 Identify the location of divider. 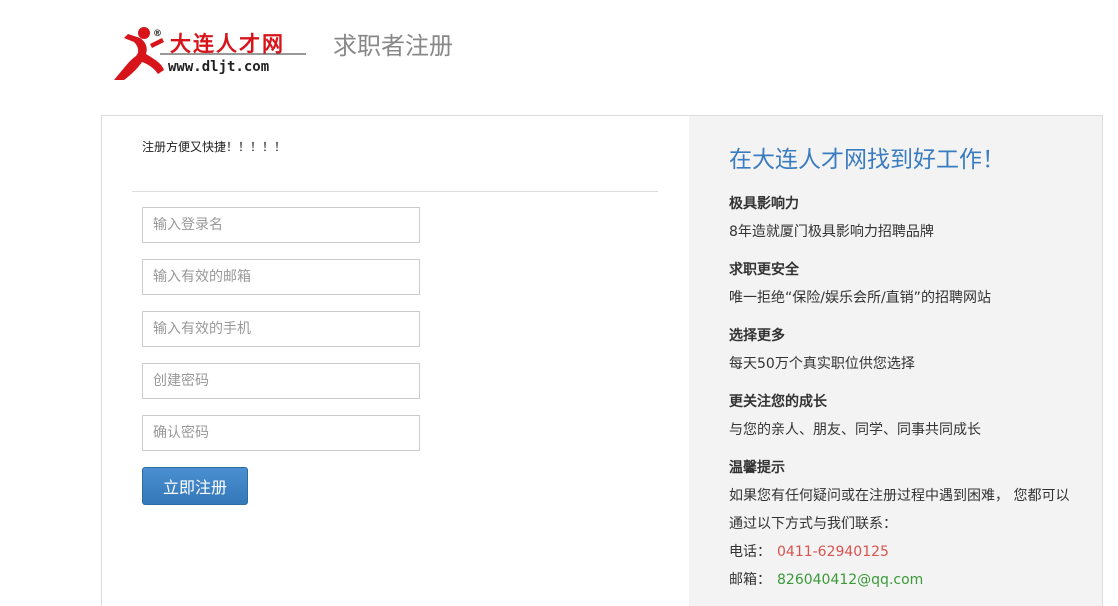
(395, 191).